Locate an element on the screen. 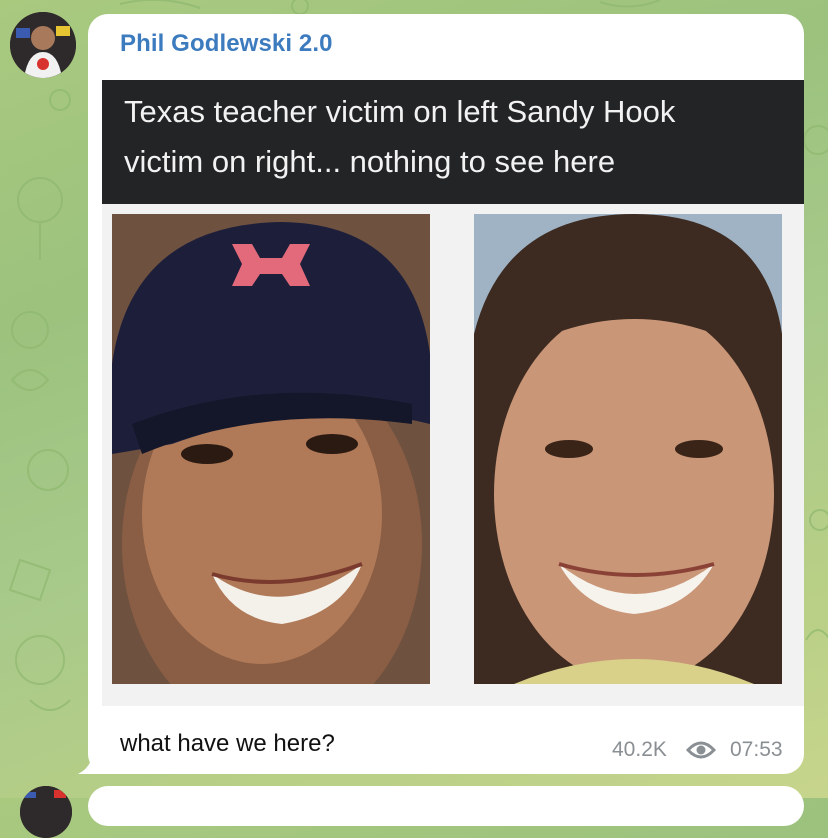  sender-name: Phil Godlewski 2.0 is located at coordinates (226, 44).